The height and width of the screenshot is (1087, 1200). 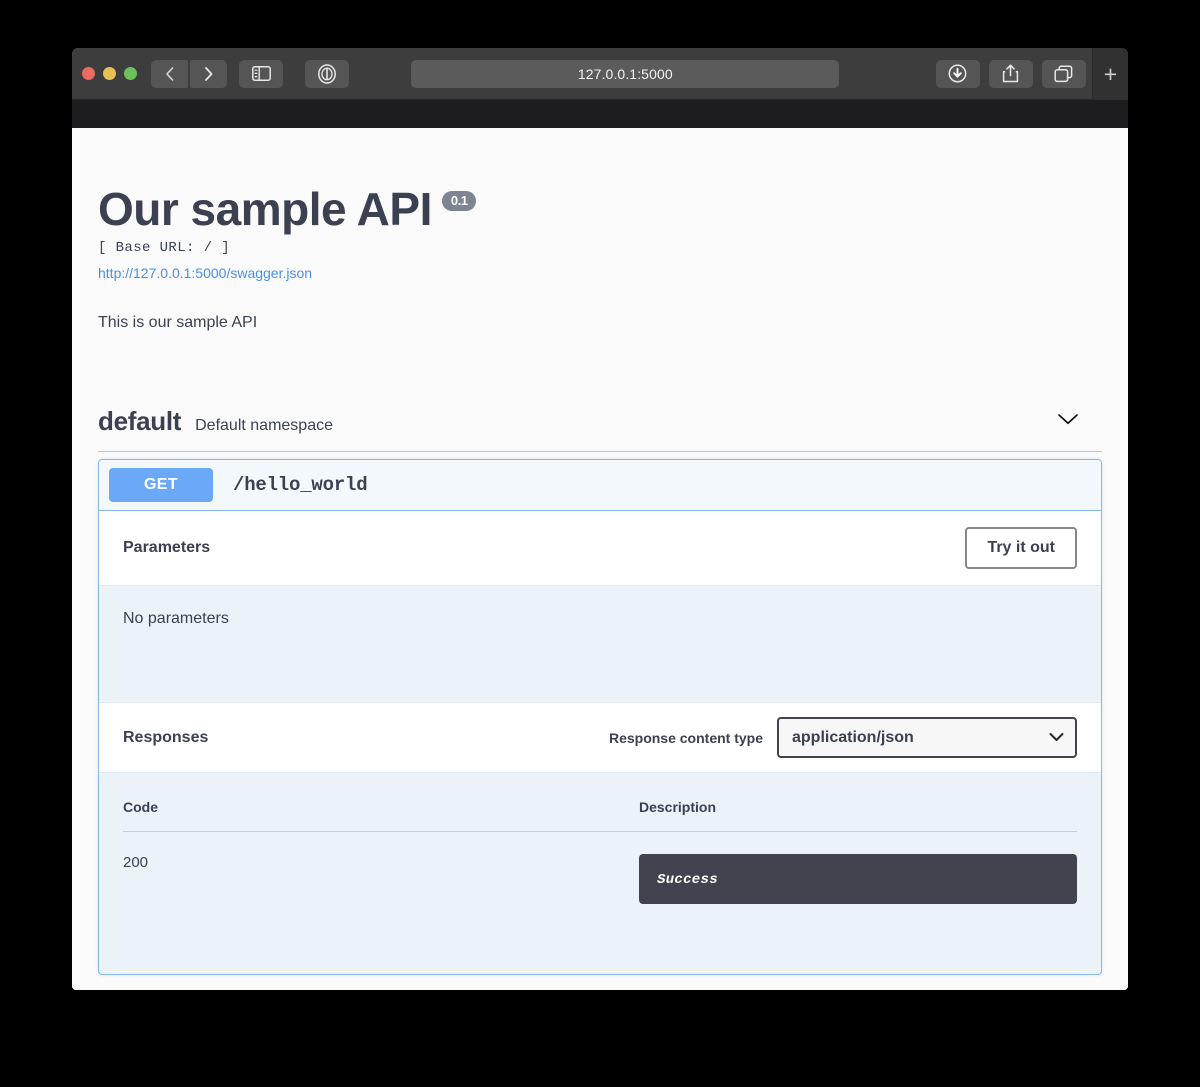 I want to click on response-content-type-wrap: application/json, so click(x=927, y=737).